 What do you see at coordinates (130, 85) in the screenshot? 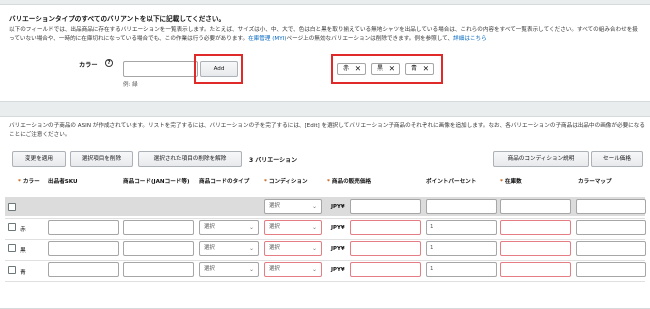
I see `color-example-hint: 例: 緑` at bounding box center [130, 85].